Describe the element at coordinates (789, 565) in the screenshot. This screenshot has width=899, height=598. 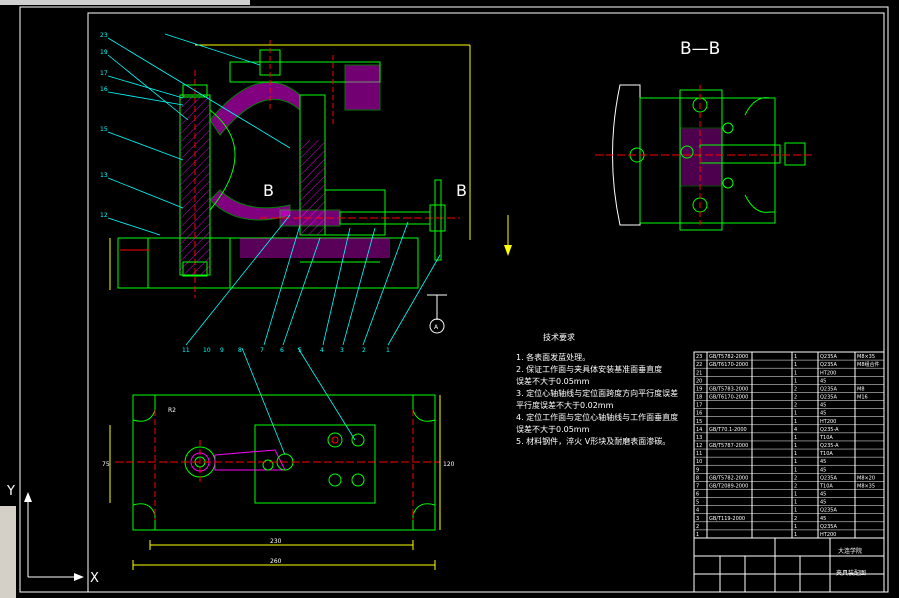
I see `title-block` at that location.